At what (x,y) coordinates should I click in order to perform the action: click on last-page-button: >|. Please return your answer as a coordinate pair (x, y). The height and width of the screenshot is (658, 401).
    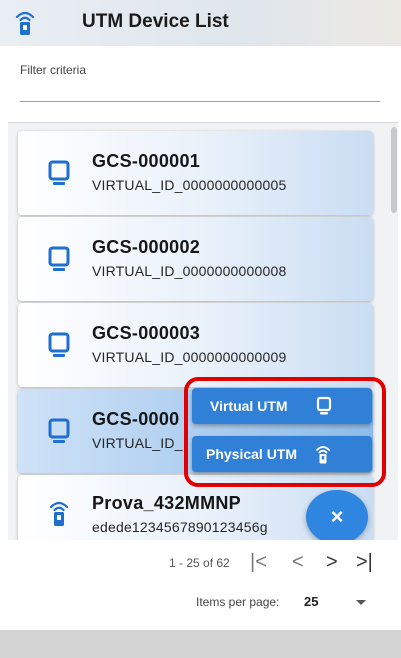
    Looking at the image, I should click on (364, 562).